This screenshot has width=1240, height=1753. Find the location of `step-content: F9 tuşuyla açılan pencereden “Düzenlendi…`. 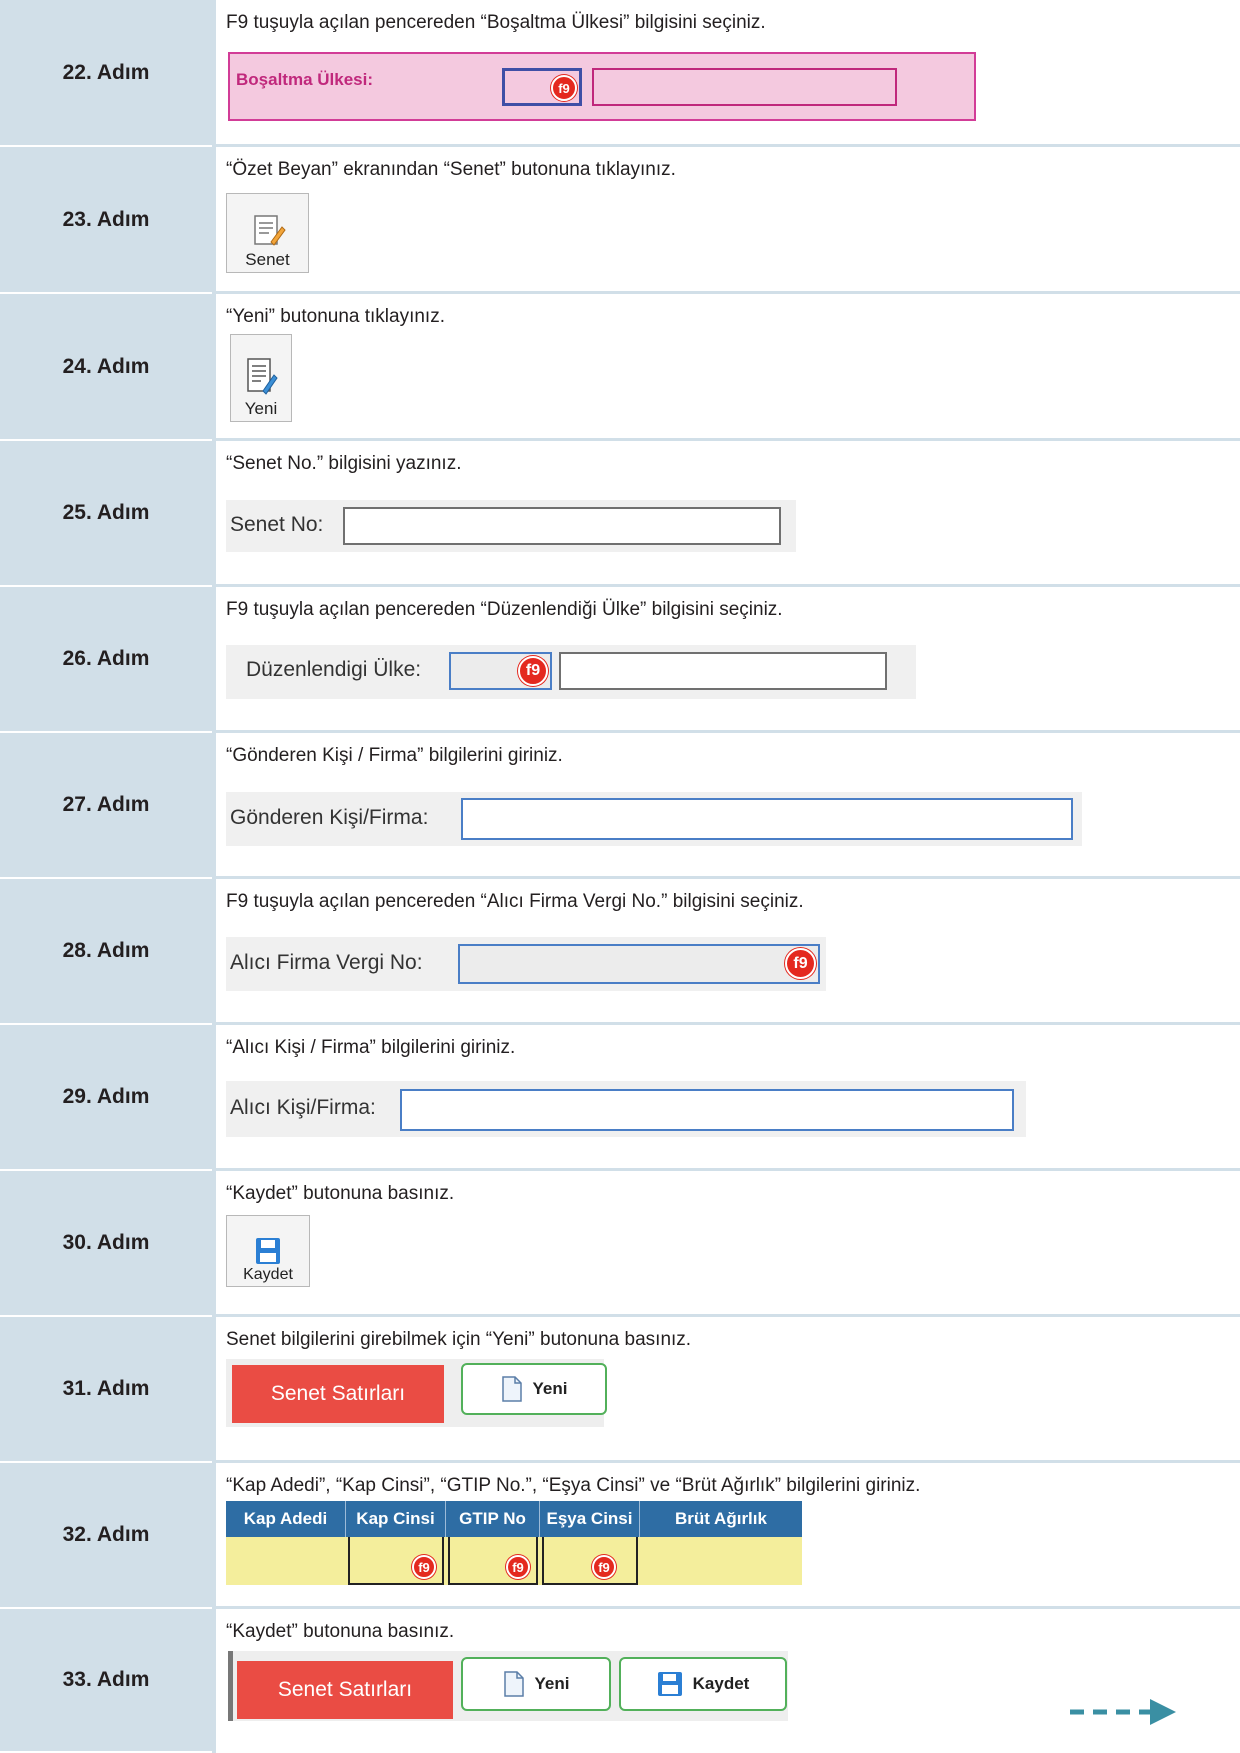

step-content: F9 tuşuyla açılan pencereden “Düzenlendi… is located at coordinates (726, 660).